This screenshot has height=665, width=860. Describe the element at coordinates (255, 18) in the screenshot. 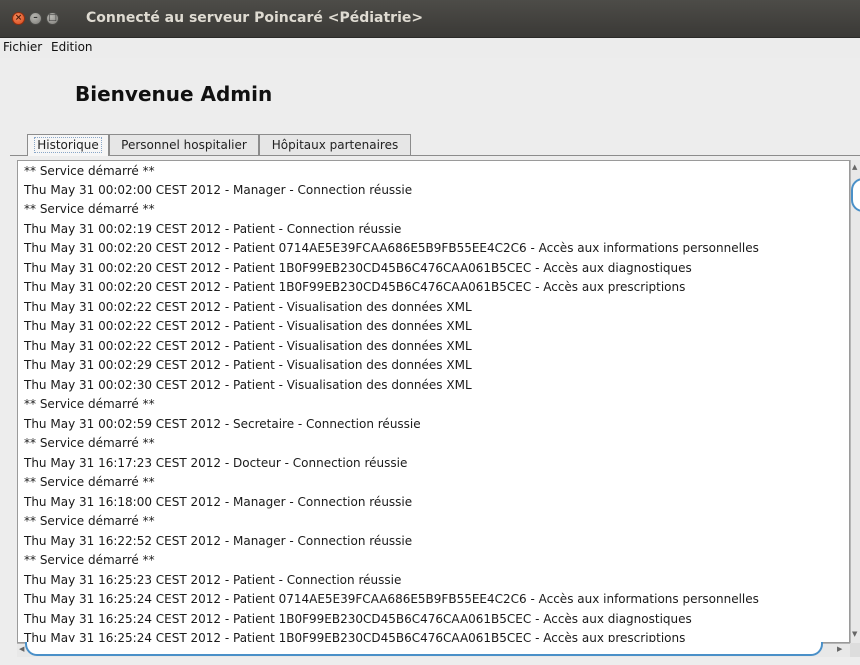

I see `window-title: Connecté au serveur Poincaré <Pédiatrie>` at that location.